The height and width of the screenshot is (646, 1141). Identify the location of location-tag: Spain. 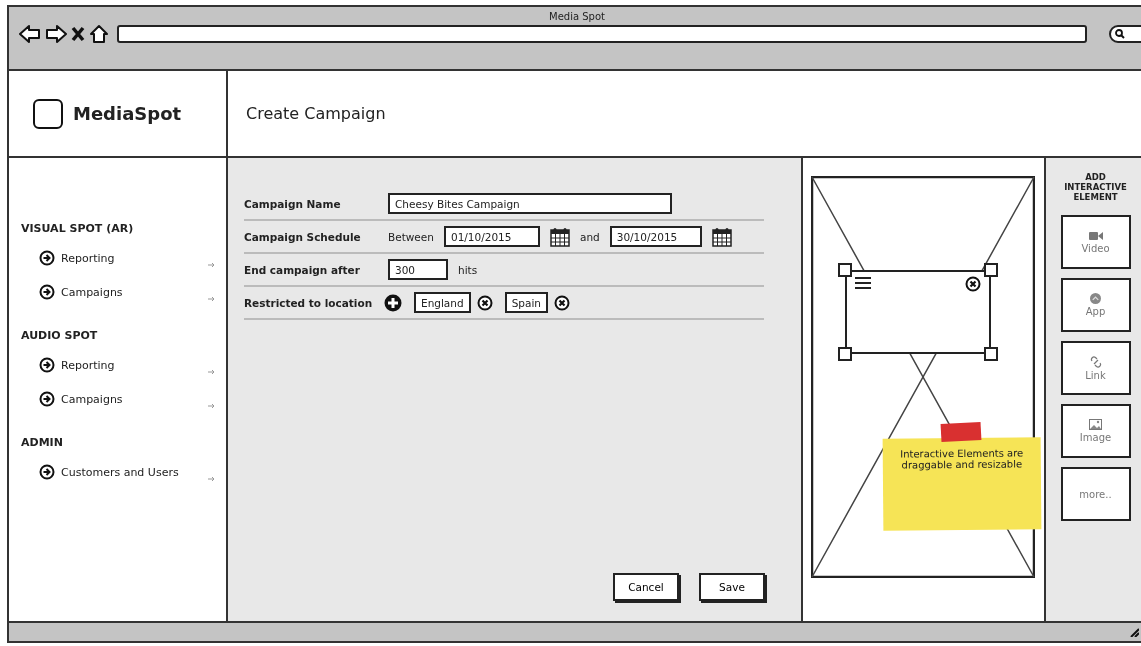
(526, 302).